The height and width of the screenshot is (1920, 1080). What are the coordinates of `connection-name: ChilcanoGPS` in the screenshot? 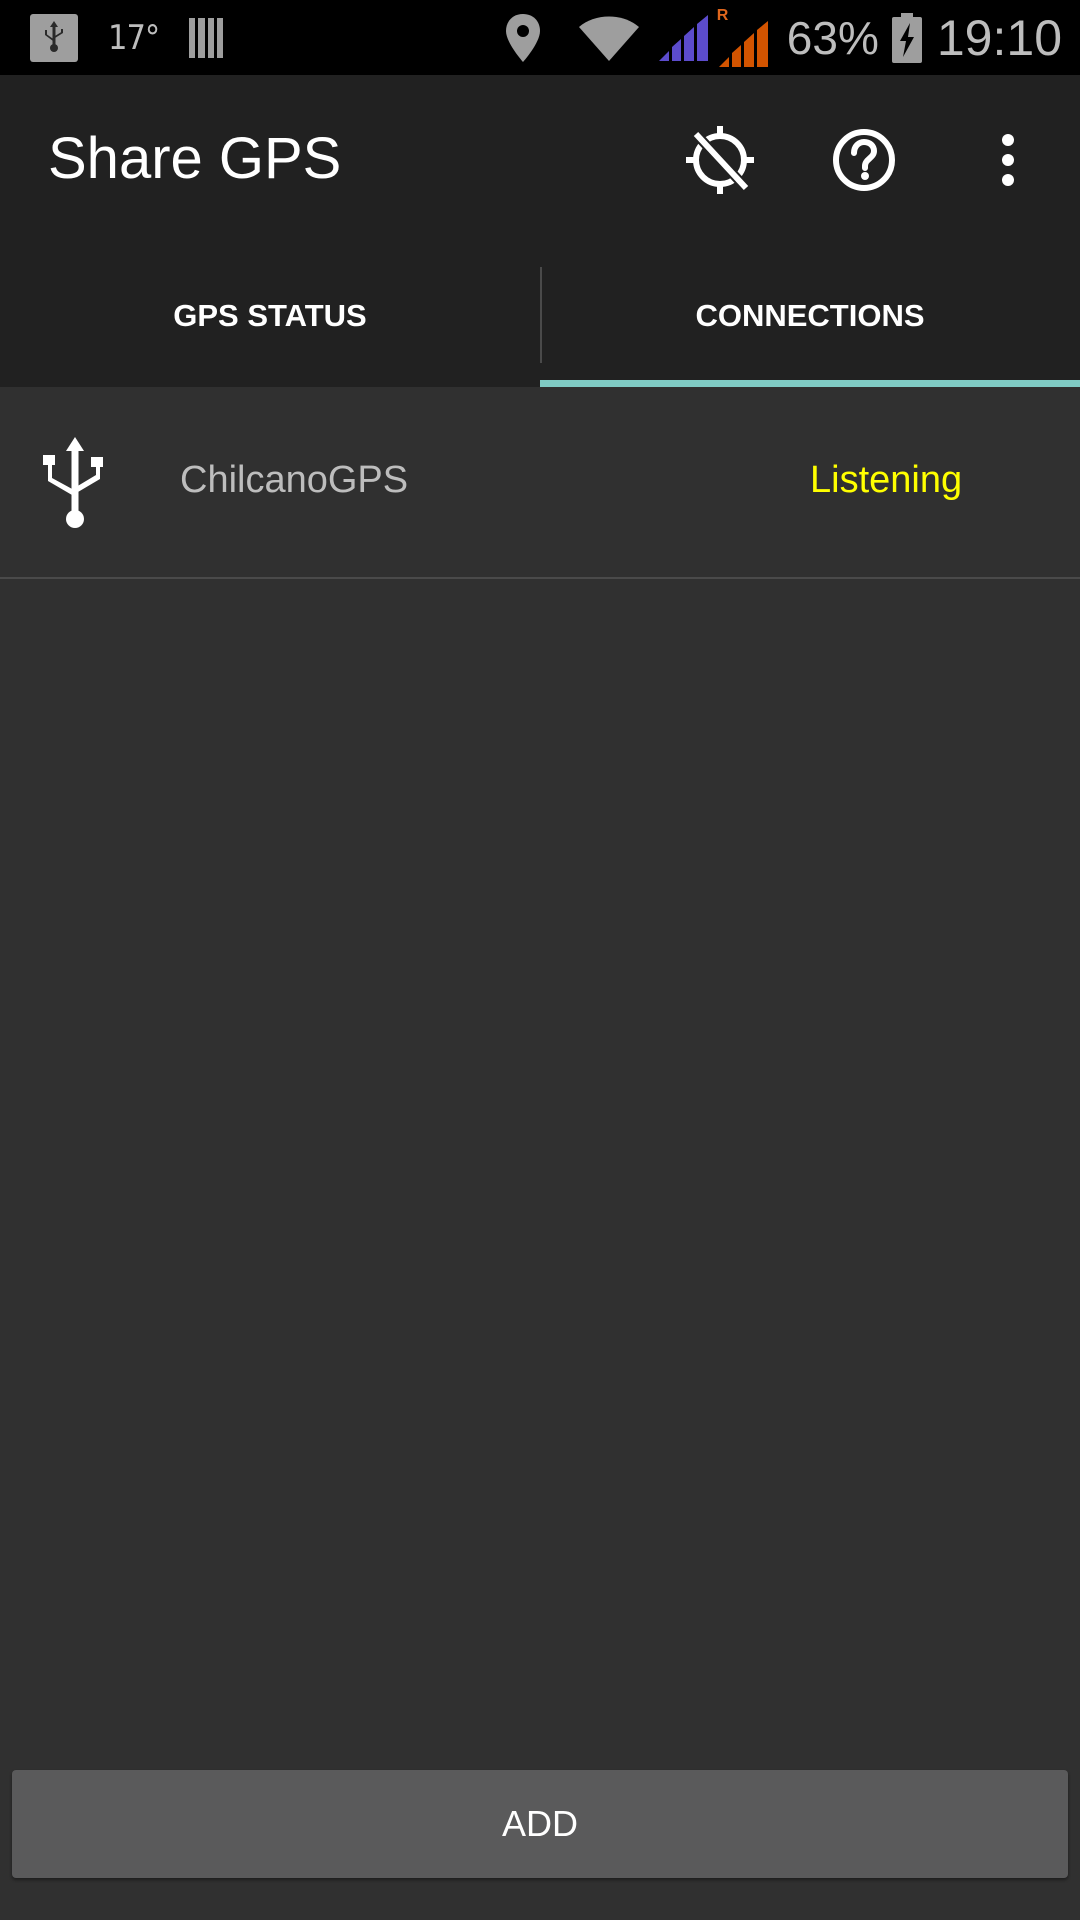 It's located at (294, 480).